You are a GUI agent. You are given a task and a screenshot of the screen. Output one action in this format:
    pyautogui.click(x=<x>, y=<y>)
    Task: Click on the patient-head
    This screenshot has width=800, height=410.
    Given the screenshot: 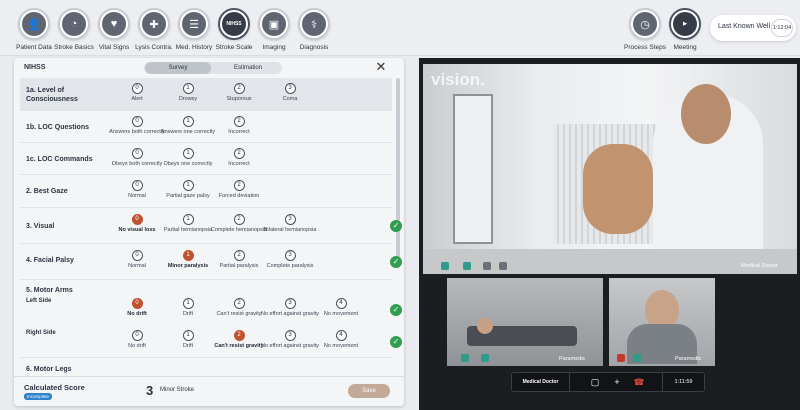 What is the action you would take?
    pyautogui.click(x=485, y=326)
    